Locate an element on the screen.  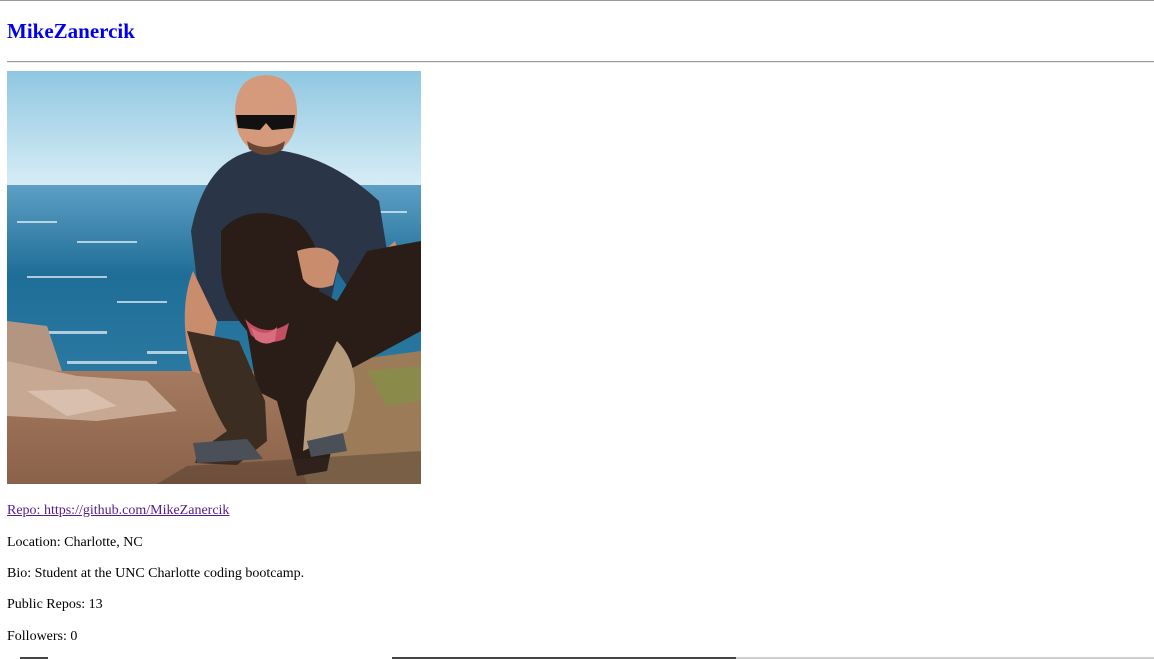
public-repos-line: Public Repos: 13 is located at coordinates (55, 605).